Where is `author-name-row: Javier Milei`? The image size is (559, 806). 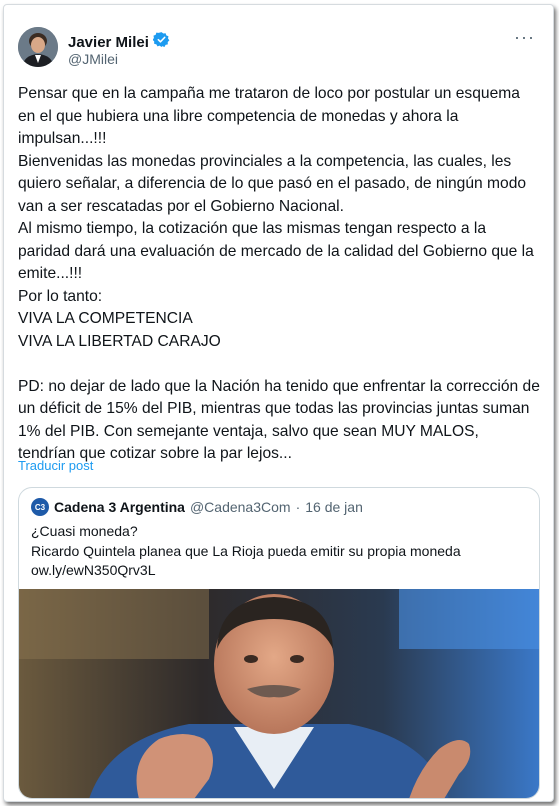
author-name-row: Javier Milei is located at coordinates (119, 42).